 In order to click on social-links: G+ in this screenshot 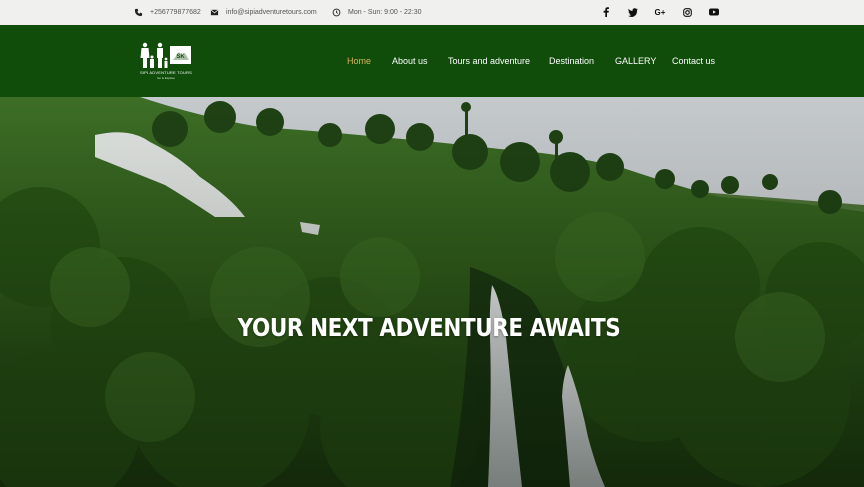, I will do `click(660, 12)`.